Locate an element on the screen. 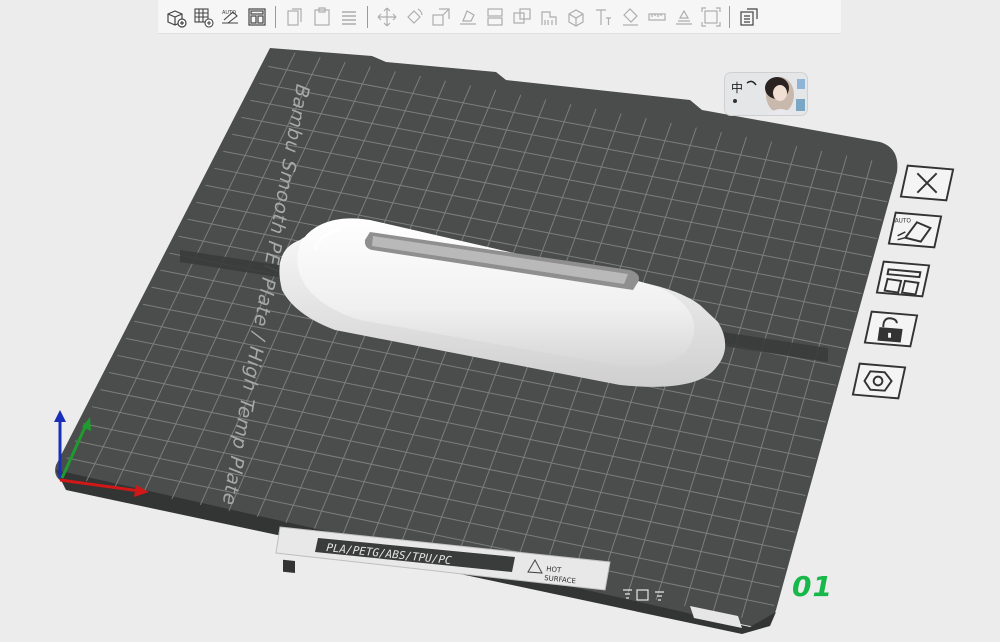 The width and height of the screenshot is (1000, 642). lock-plate-button is located at coordinates (891, 329).